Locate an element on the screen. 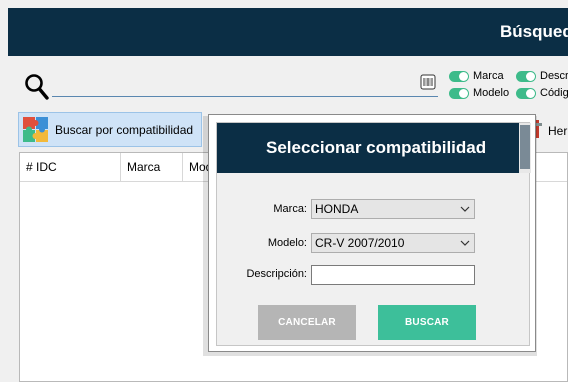  dialog-scrollbar is located at coordinates (525, 148).